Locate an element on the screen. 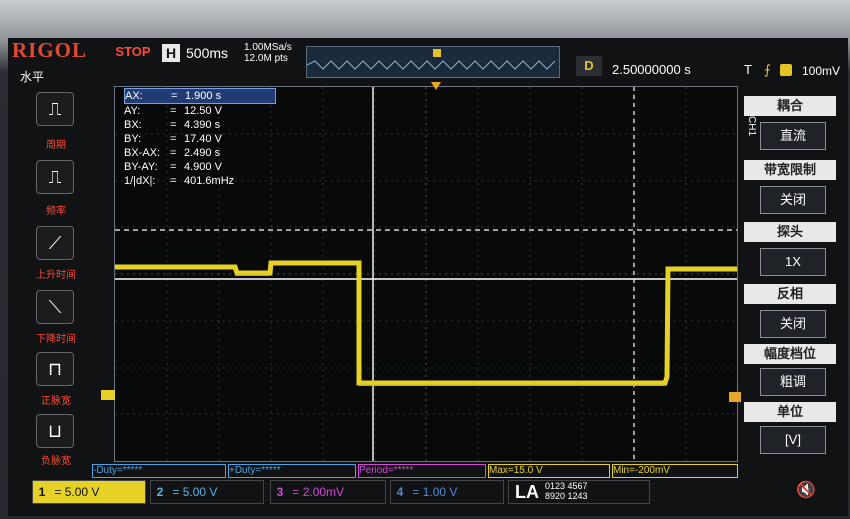 This screenshot has width=850, height=519. cursor-row-ax: AX: = 1.900 s is located at coordinates (200, 96).